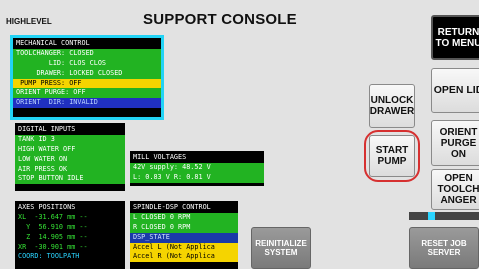 The image size is (479, 269). I want to click on panel-title: MILL VOLTAGES, so click(160, 157).